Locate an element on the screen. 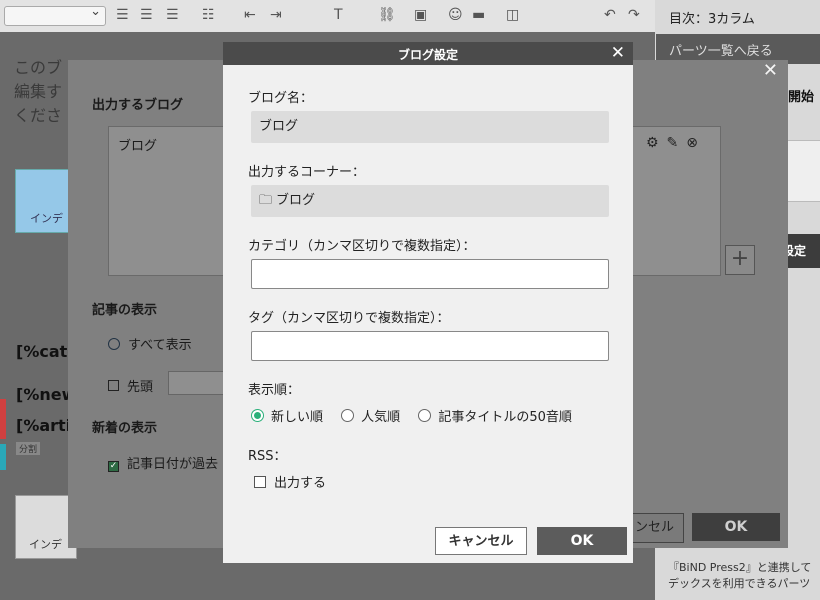 This screenshot has width=820, height=600. first-checkbox: 先頭 is located at coordinates (130, 385).